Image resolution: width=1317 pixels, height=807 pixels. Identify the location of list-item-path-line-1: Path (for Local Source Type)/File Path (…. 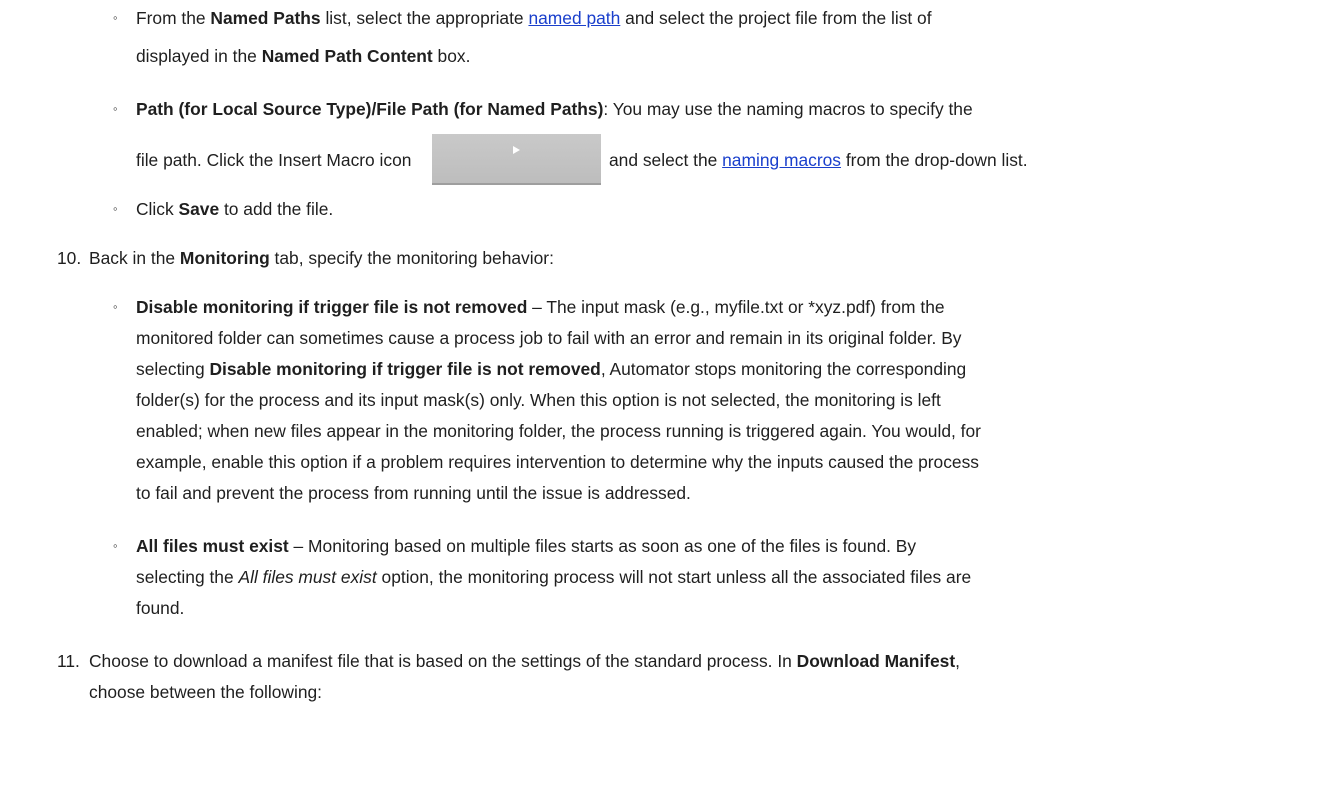
(554, 109).